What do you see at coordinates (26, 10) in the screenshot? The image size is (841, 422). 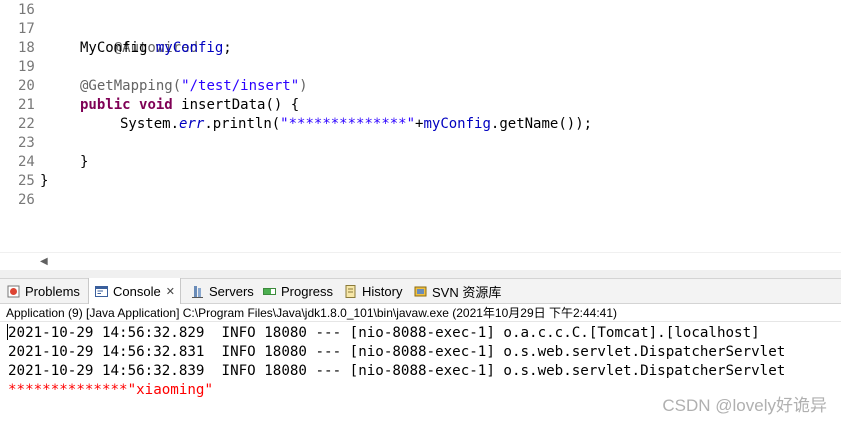 I see `line-number: 16` at bounding box center [26, 10].